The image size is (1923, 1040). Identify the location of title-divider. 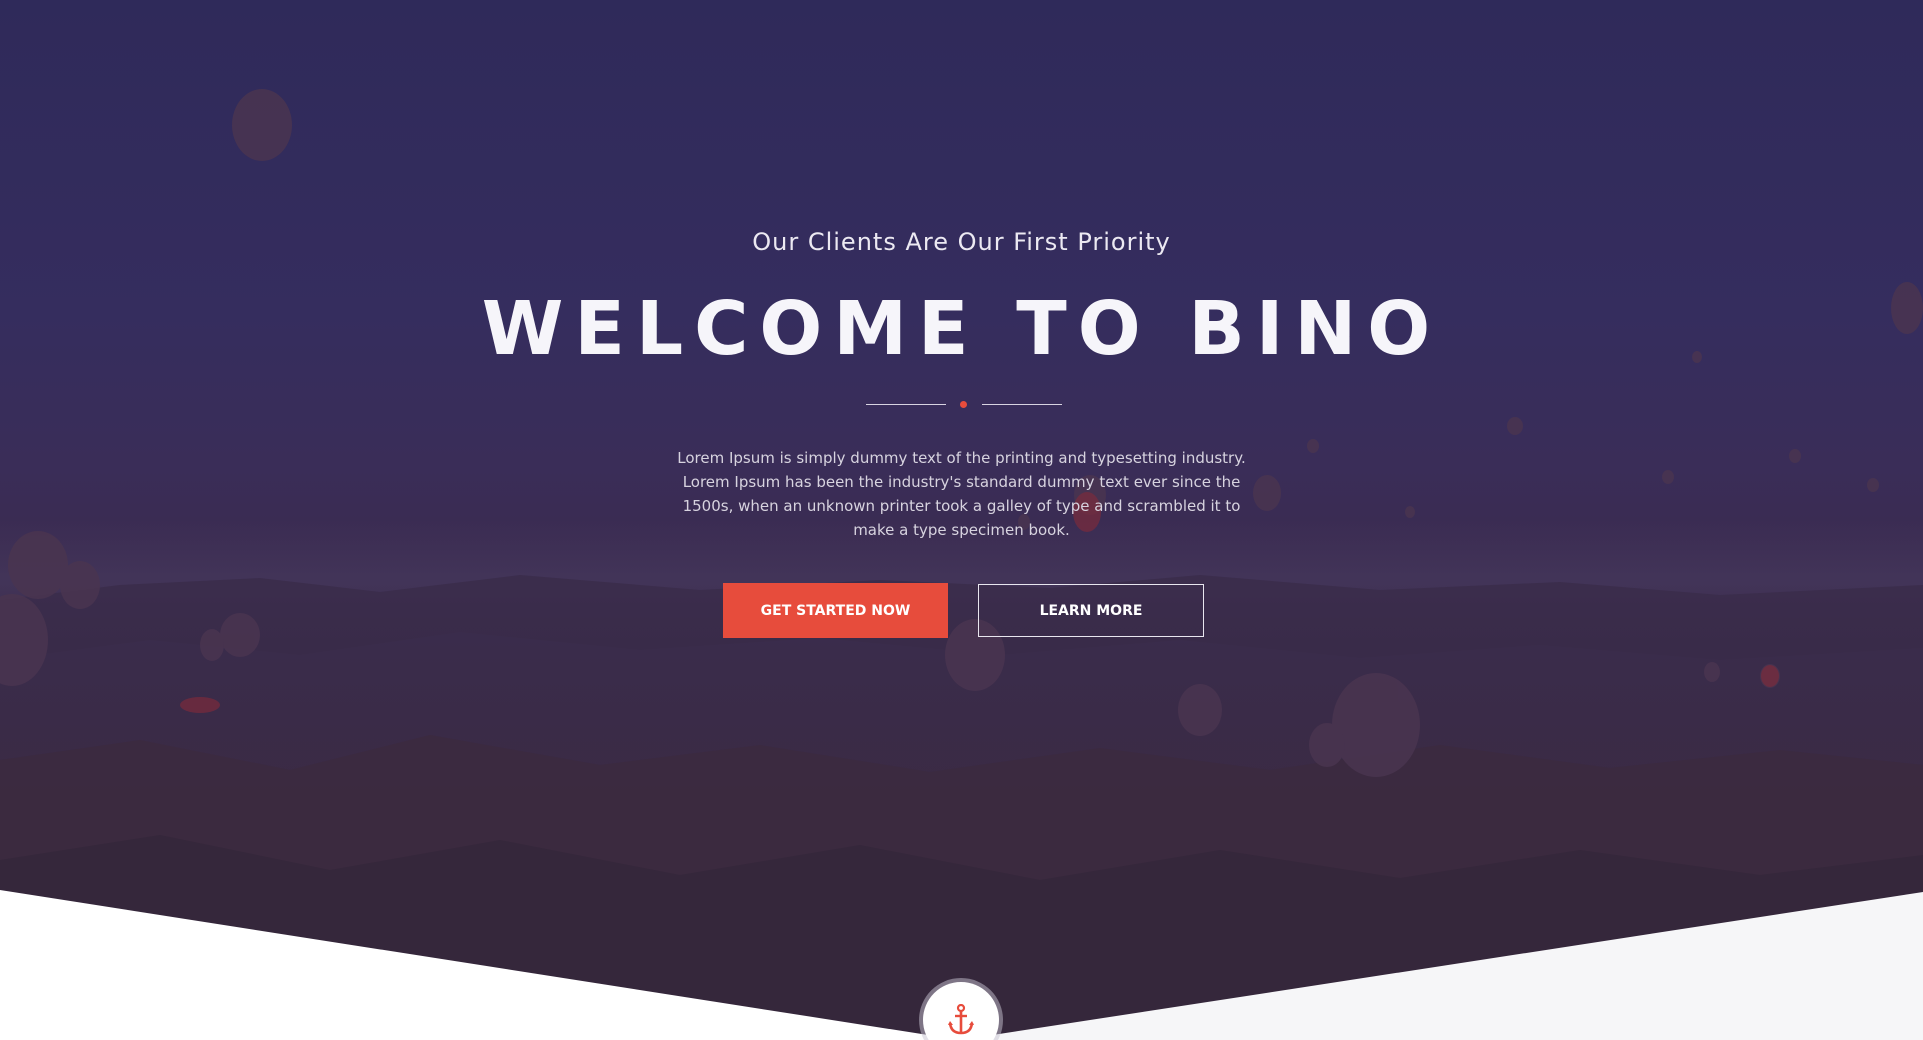
(964, 405).